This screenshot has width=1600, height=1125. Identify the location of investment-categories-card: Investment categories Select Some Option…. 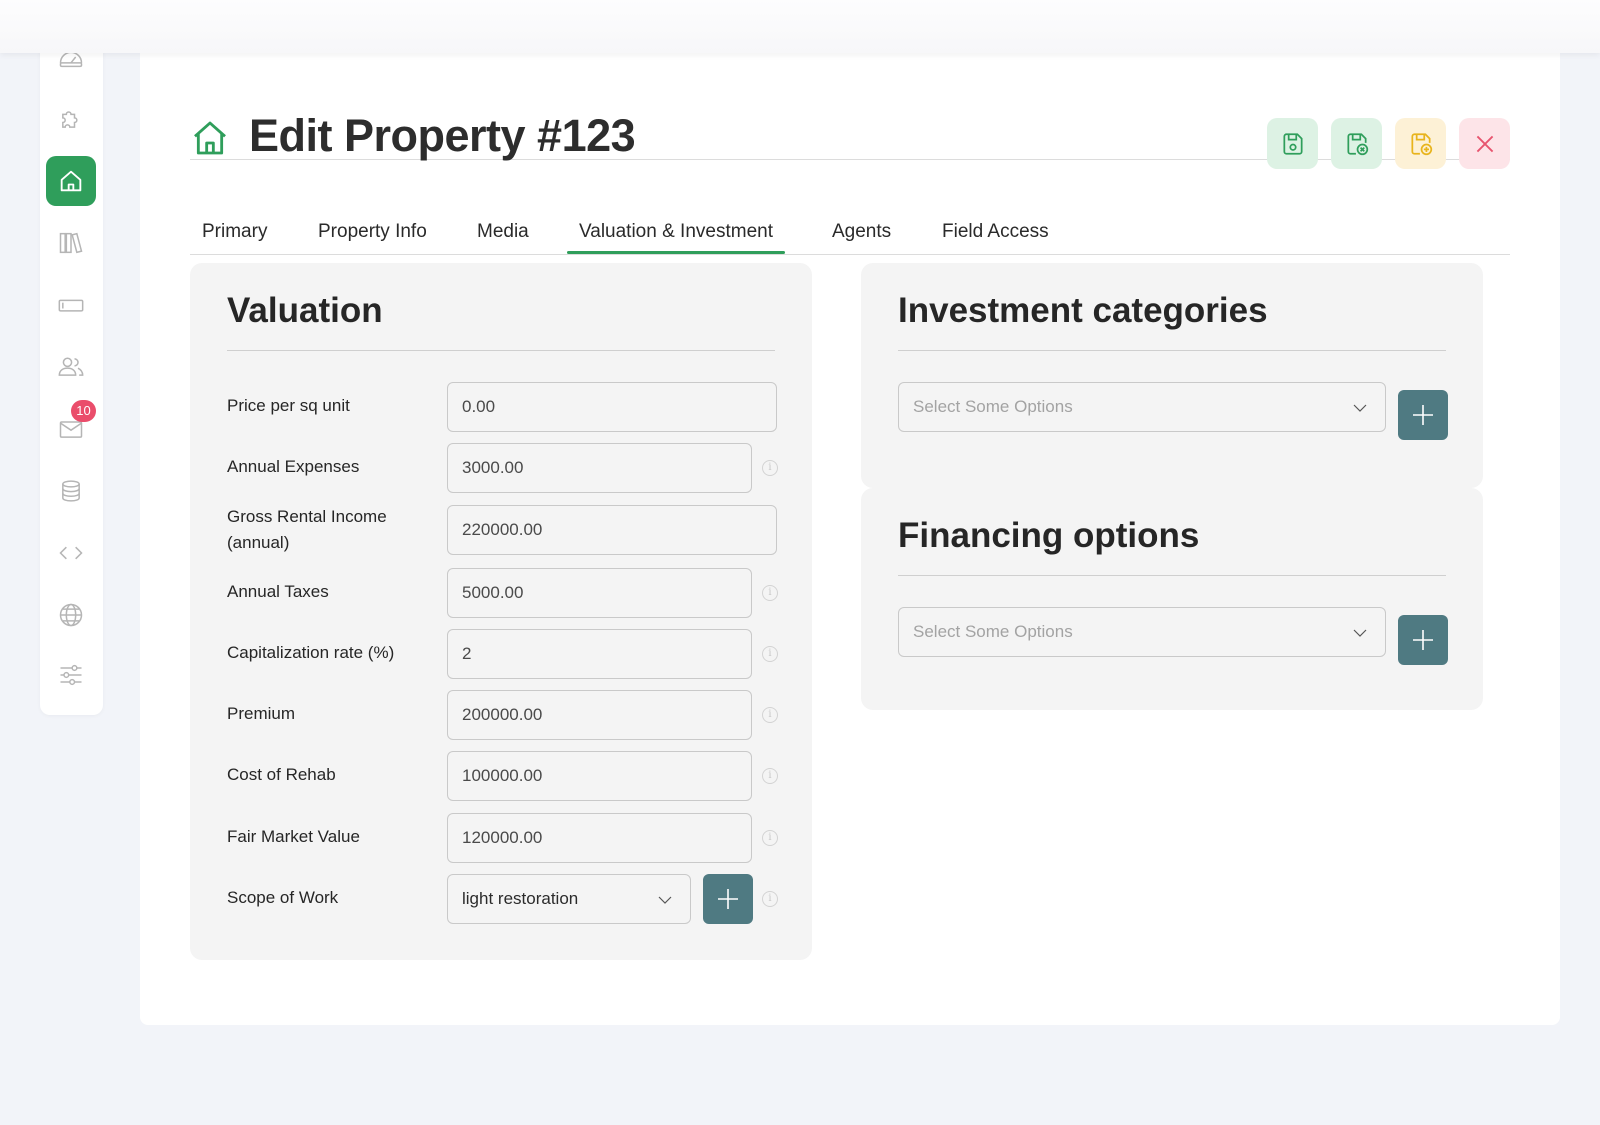
(1172, 375).